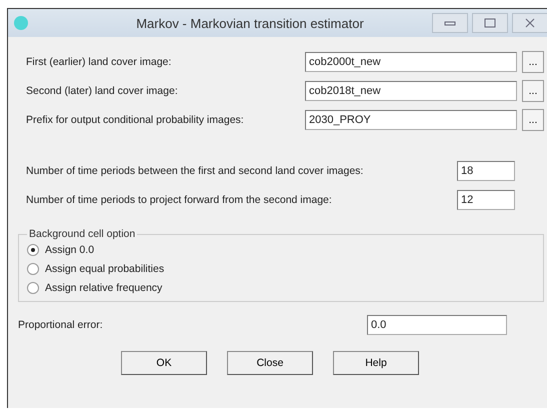 This screenshot has height=410, width=547. Describe the element at coordinates (179, 200) in the screenshot. I see `field-label: Number of time periods to project forward from the second image:` at that location.